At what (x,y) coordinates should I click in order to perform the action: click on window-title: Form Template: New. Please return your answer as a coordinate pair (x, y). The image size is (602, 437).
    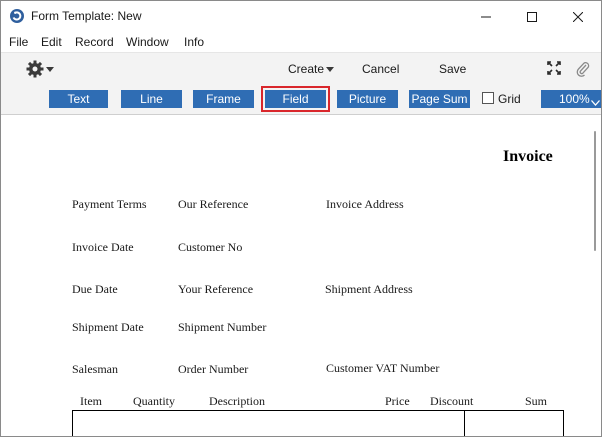
    Looking at the image, I should click on (86, 16).